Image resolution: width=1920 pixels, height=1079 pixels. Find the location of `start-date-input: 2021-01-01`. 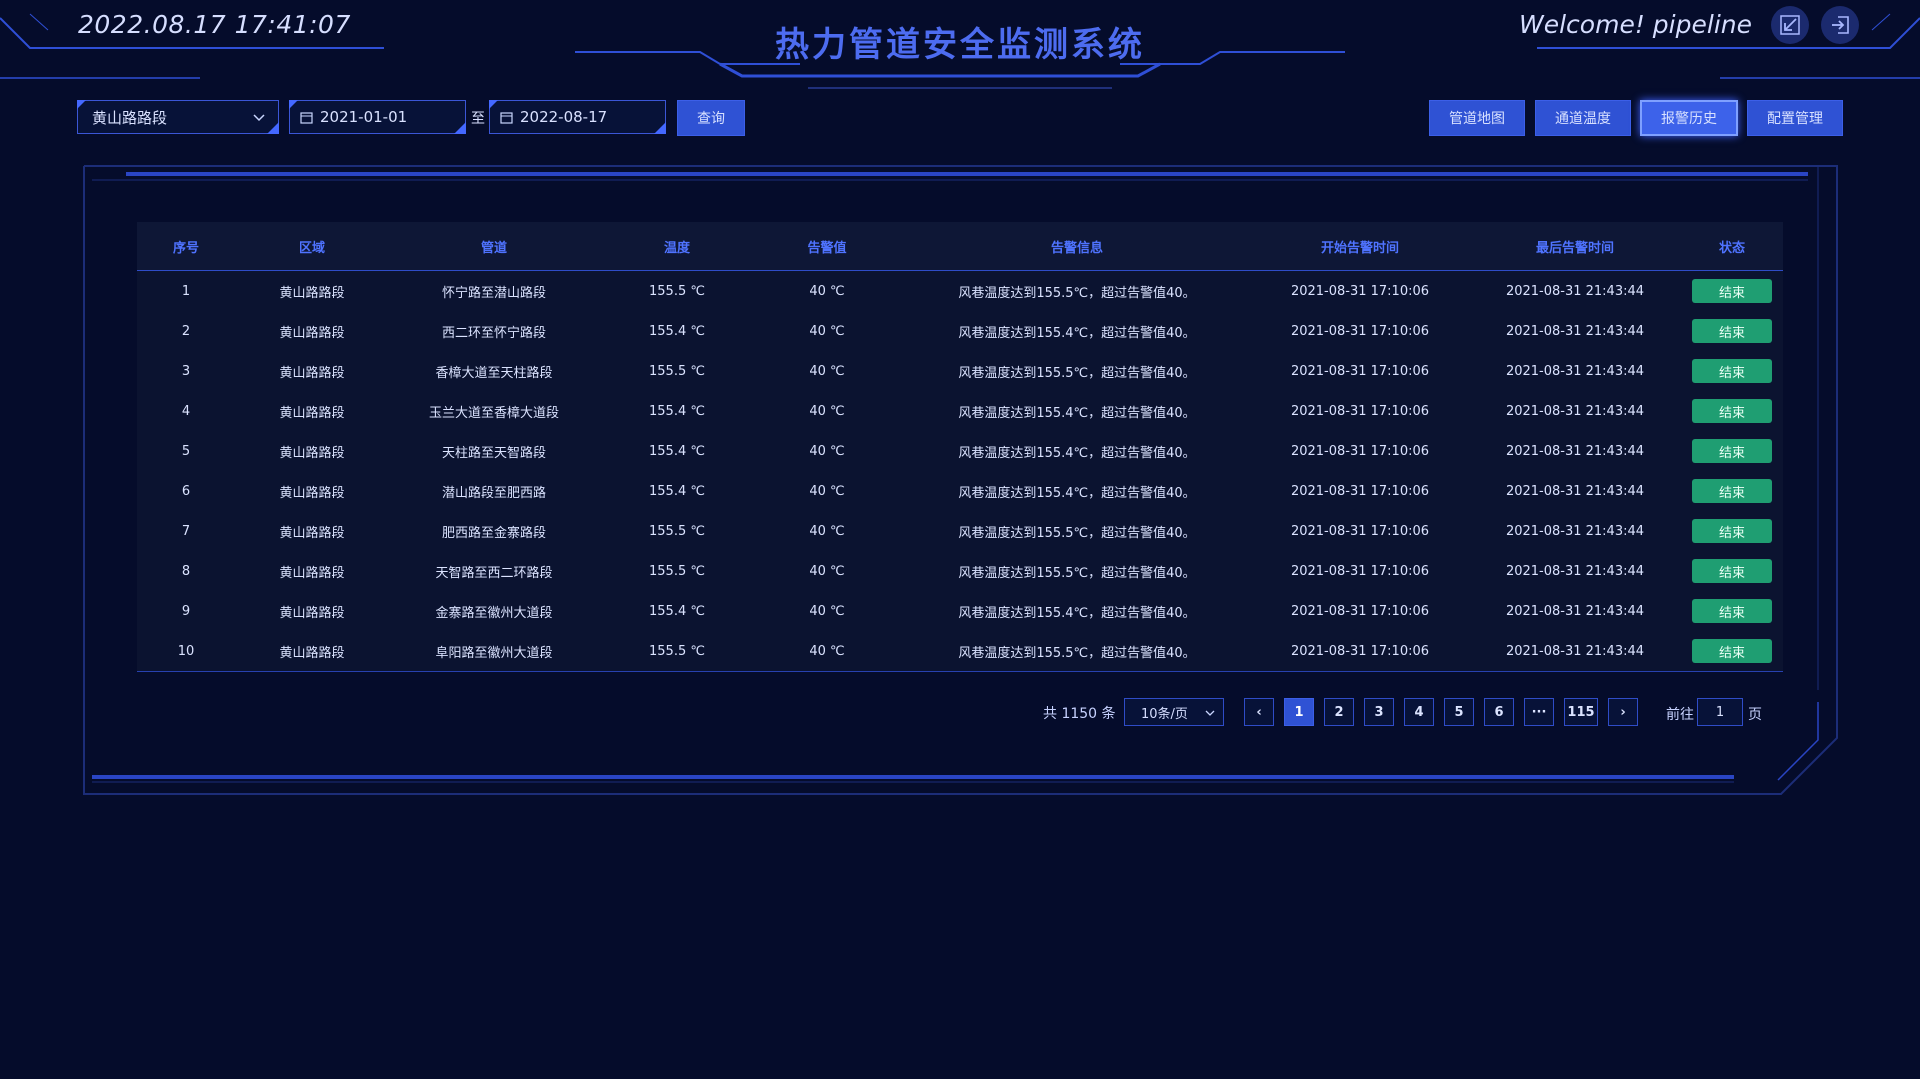

start-date-input: 2021-01-01 is located at coordinates (377, 117).